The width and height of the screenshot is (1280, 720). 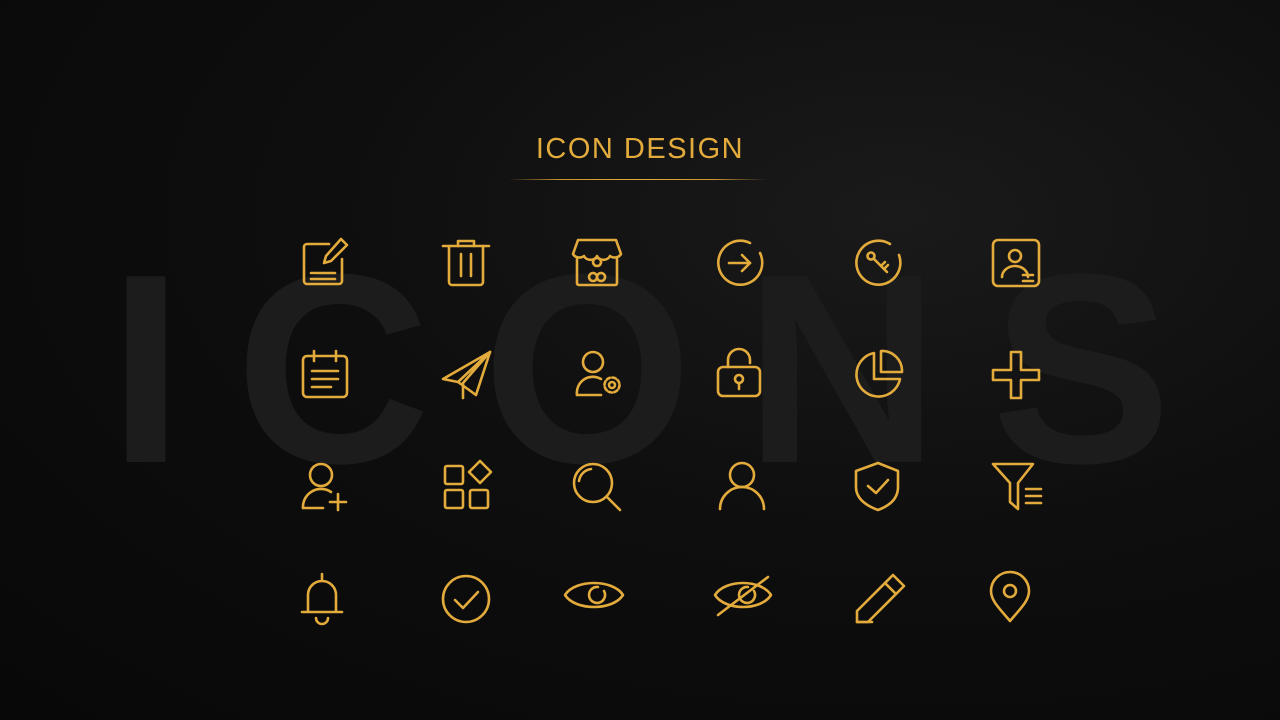 I want to click on store-icon, so click(x=597, y=263).